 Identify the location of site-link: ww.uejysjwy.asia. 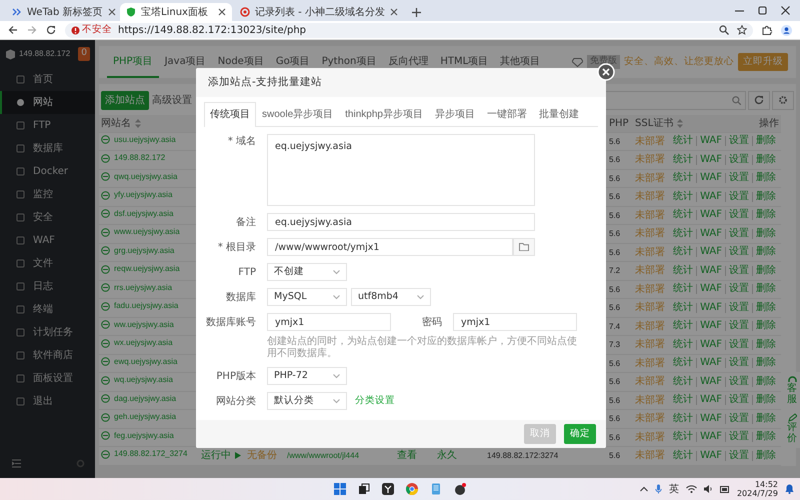
(144, 324).